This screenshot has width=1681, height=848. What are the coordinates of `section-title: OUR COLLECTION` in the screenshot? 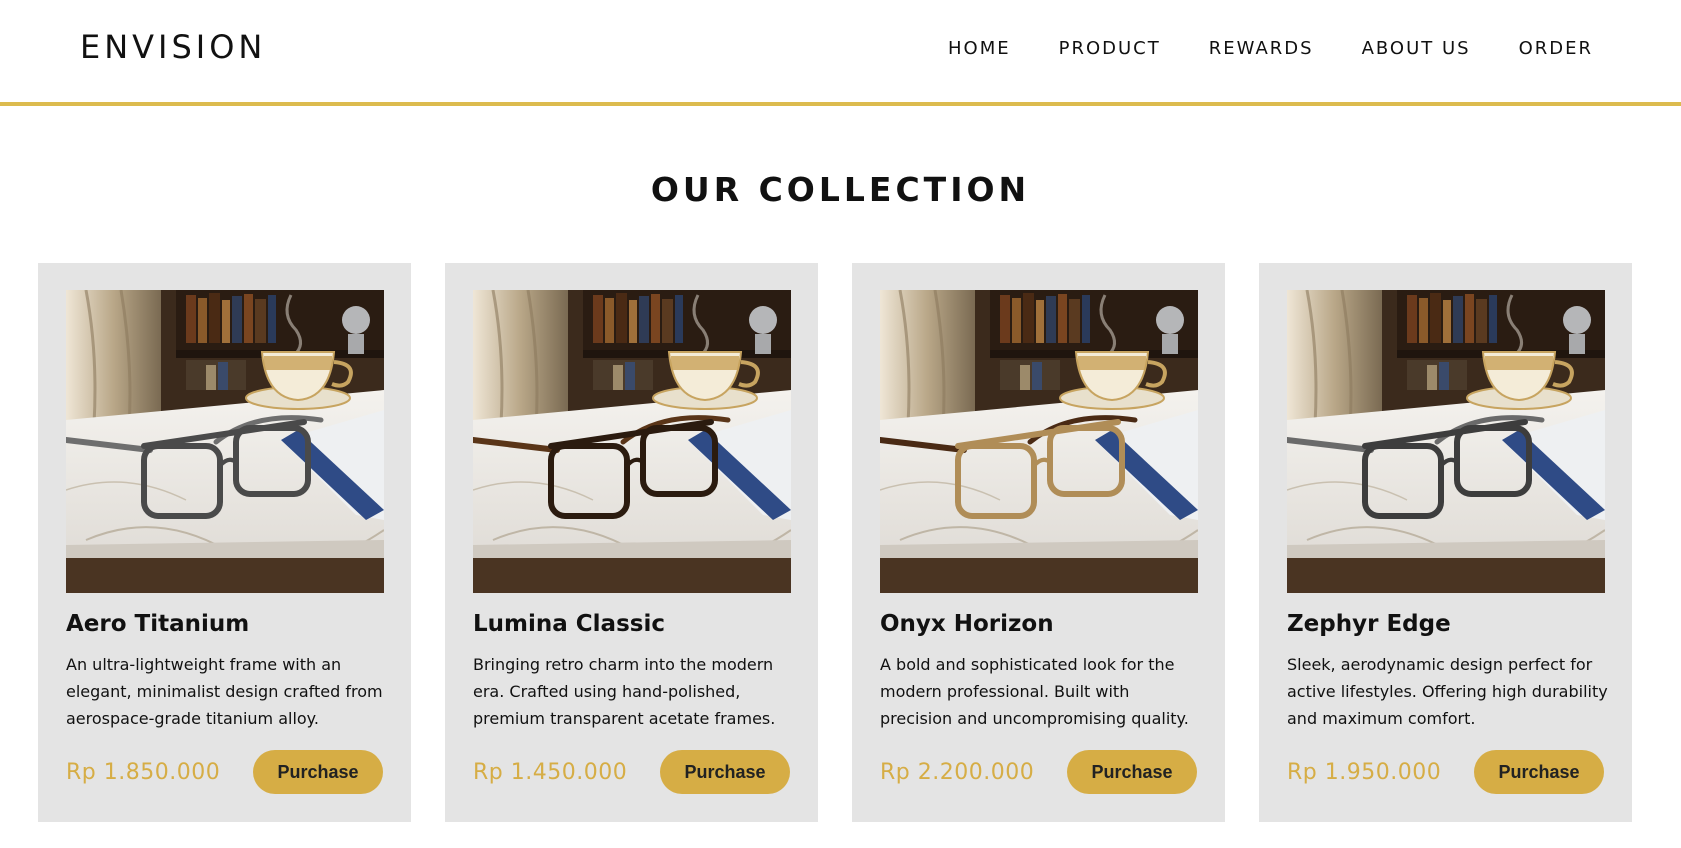 It's located at (840, 189).